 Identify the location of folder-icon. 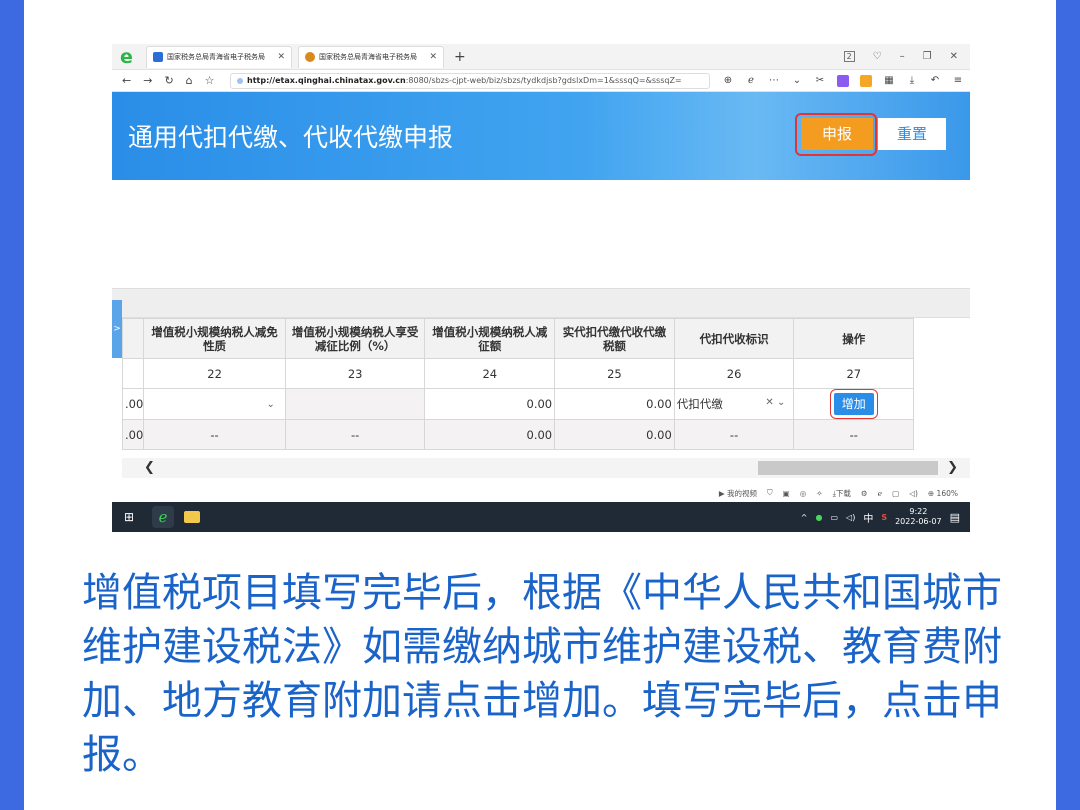
(192, 517).